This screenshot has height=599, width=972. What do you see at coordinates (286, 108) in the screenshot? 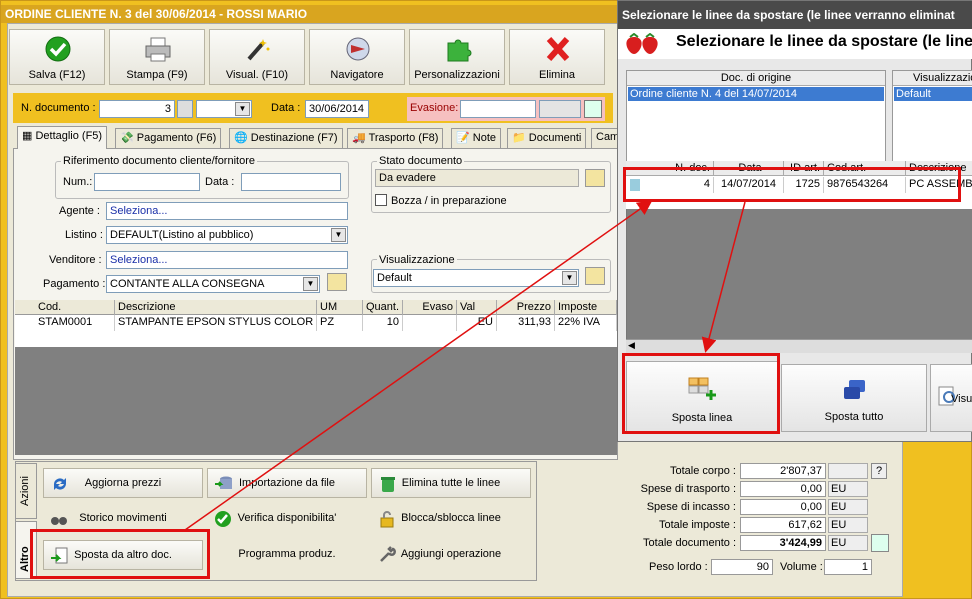
I see `date-label: Data :` at bounding box center [286, 108].